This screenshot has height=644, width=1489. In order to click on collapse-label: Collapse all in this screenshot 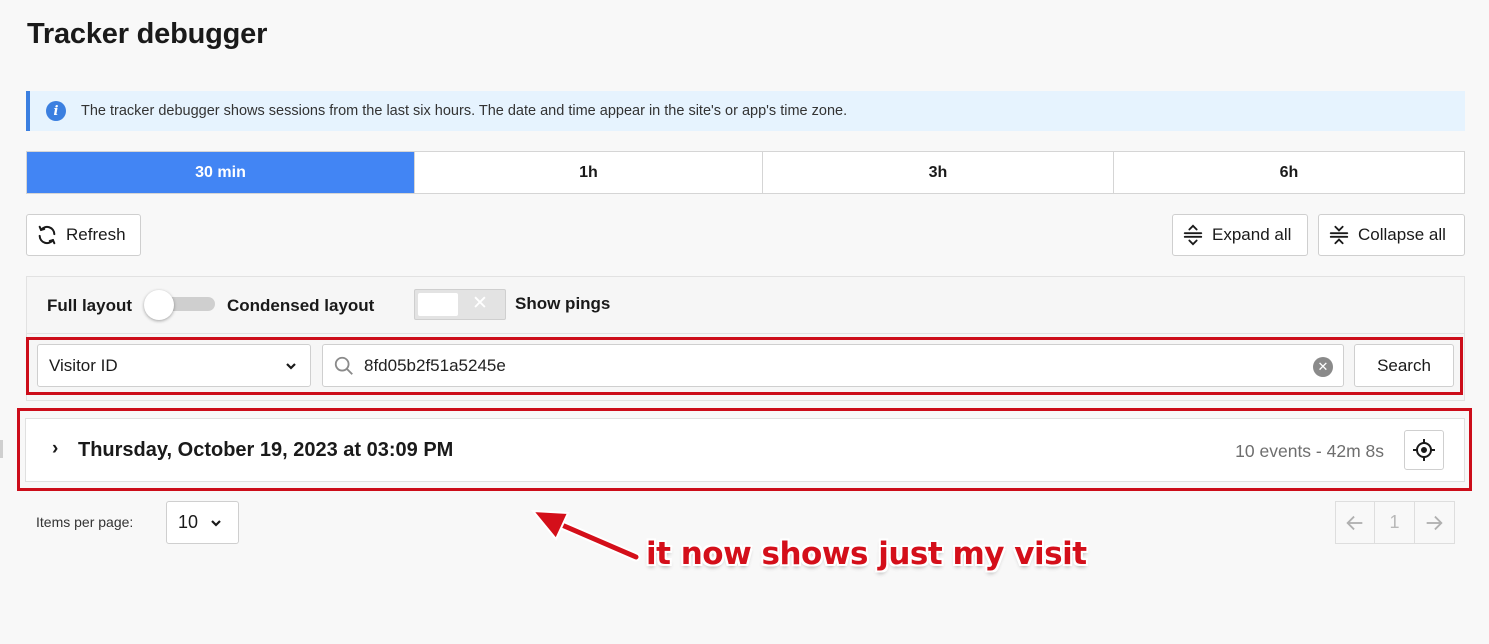, I will do `click(1402, 234)`.